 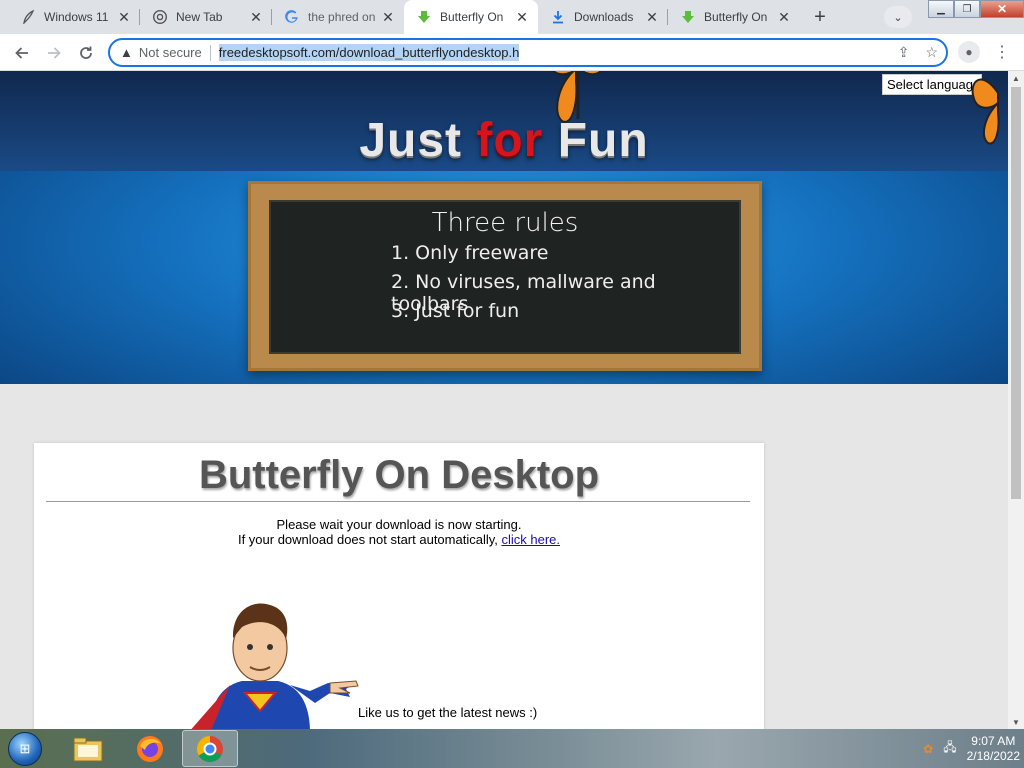 I want to click on language-select: Select language, so click(x=932, y=84).